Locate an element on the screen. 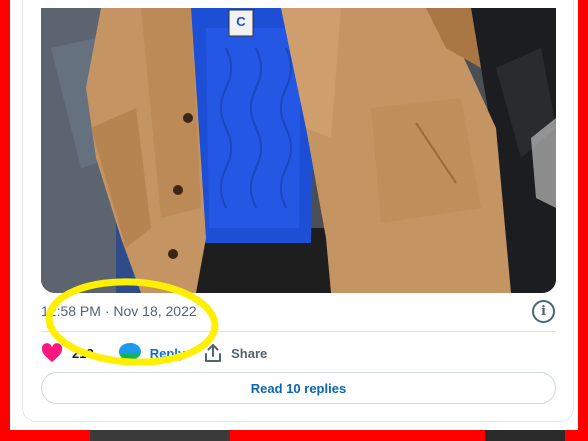  like-count: 213 is located at coordinates (83, 353).